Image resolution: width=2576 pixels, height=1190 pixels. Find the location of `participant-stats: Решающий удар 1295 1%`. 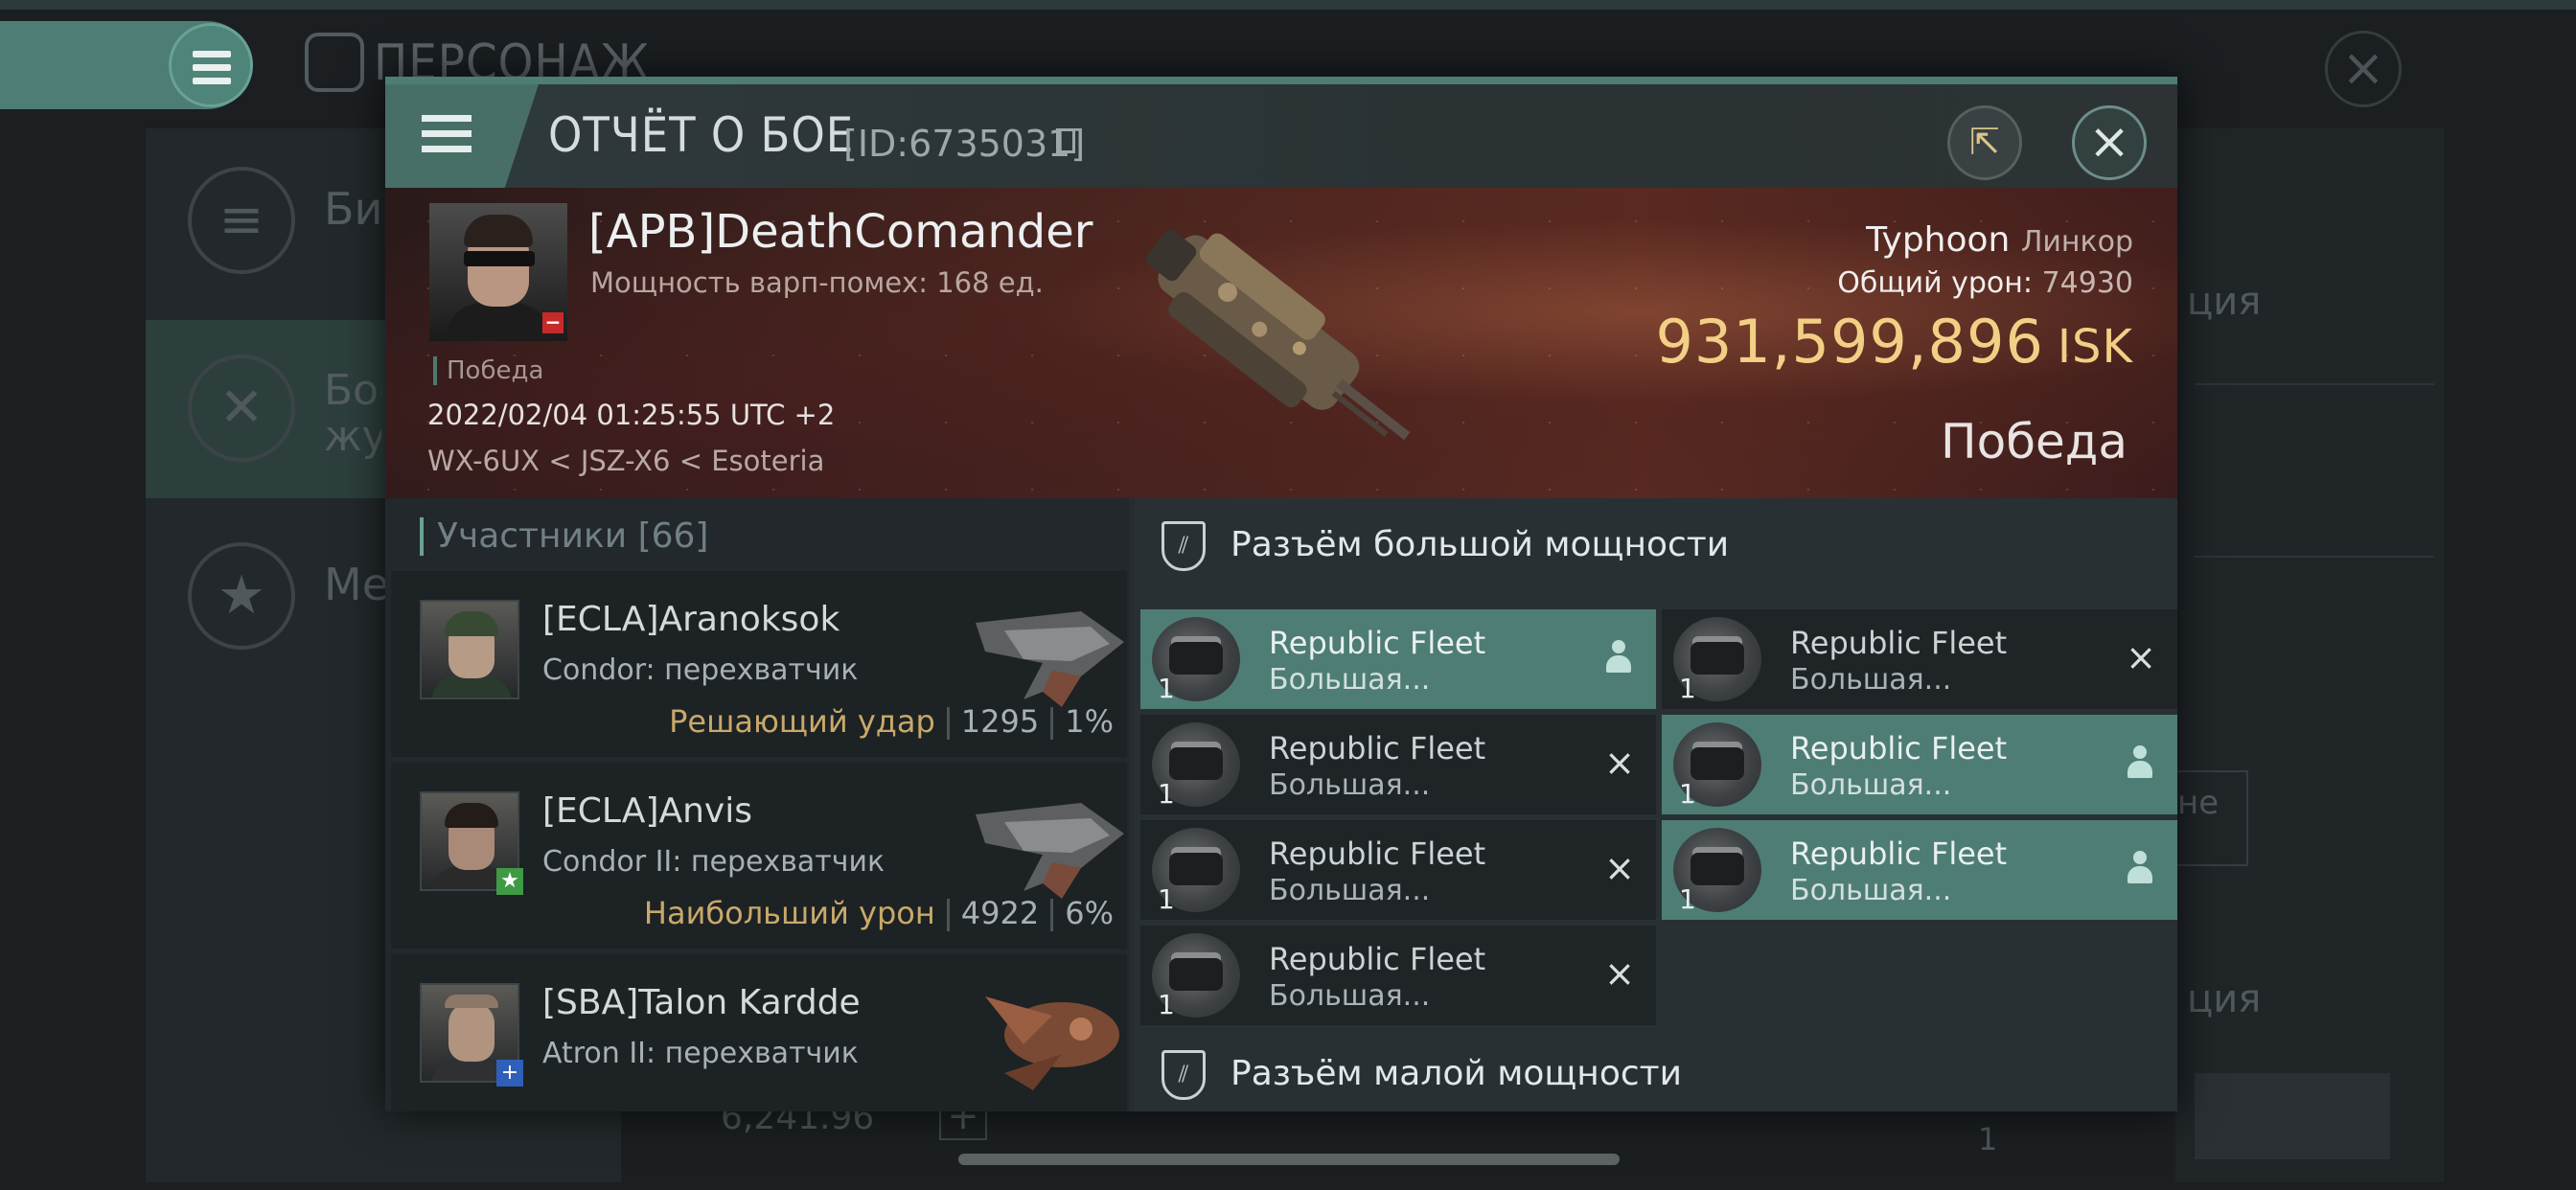

participant-stats: Решающий удар 1295 1% is located at coordinates (891, 722).